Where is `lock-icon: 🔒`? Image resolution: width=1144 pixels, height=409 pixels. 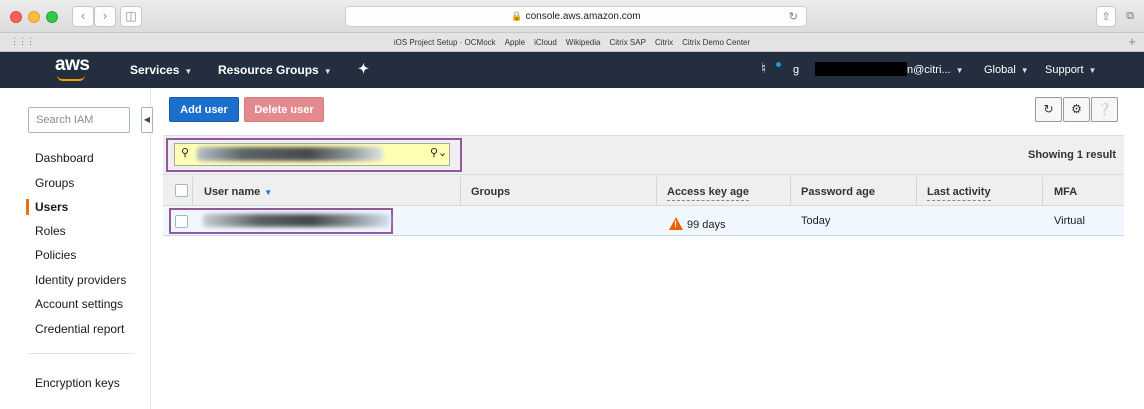 lock-icon: 🔒 is located at coordinates (517, 16).